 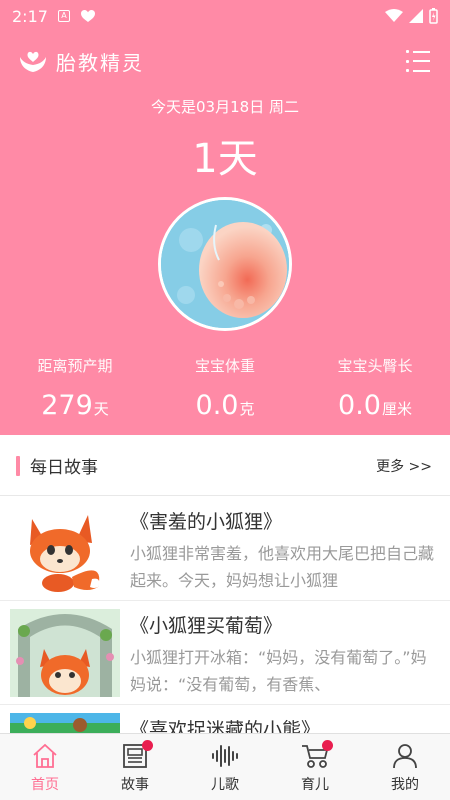 What do you see at coordinates (416, 16) in the screenshot?
I see `signal-icon` at bounding box center [416, 16].